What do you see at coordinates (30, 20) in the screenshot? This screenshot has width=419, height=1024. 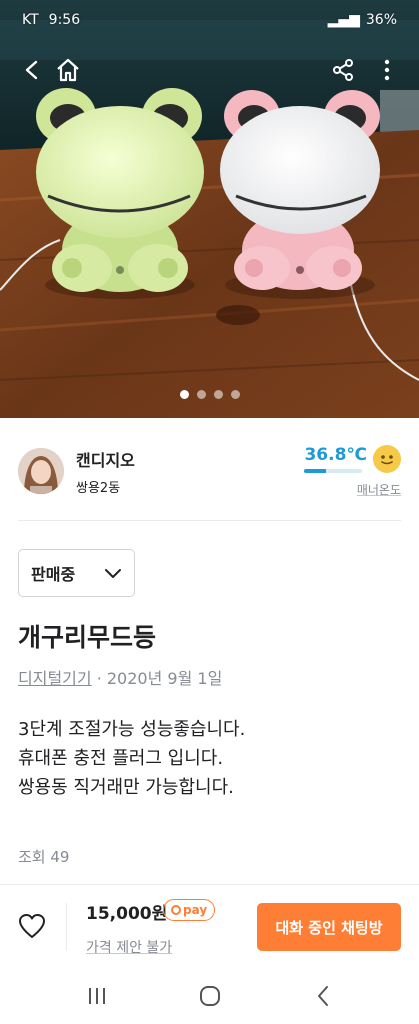 I see `carrier-label: KT` at bounding box center [30, 20].